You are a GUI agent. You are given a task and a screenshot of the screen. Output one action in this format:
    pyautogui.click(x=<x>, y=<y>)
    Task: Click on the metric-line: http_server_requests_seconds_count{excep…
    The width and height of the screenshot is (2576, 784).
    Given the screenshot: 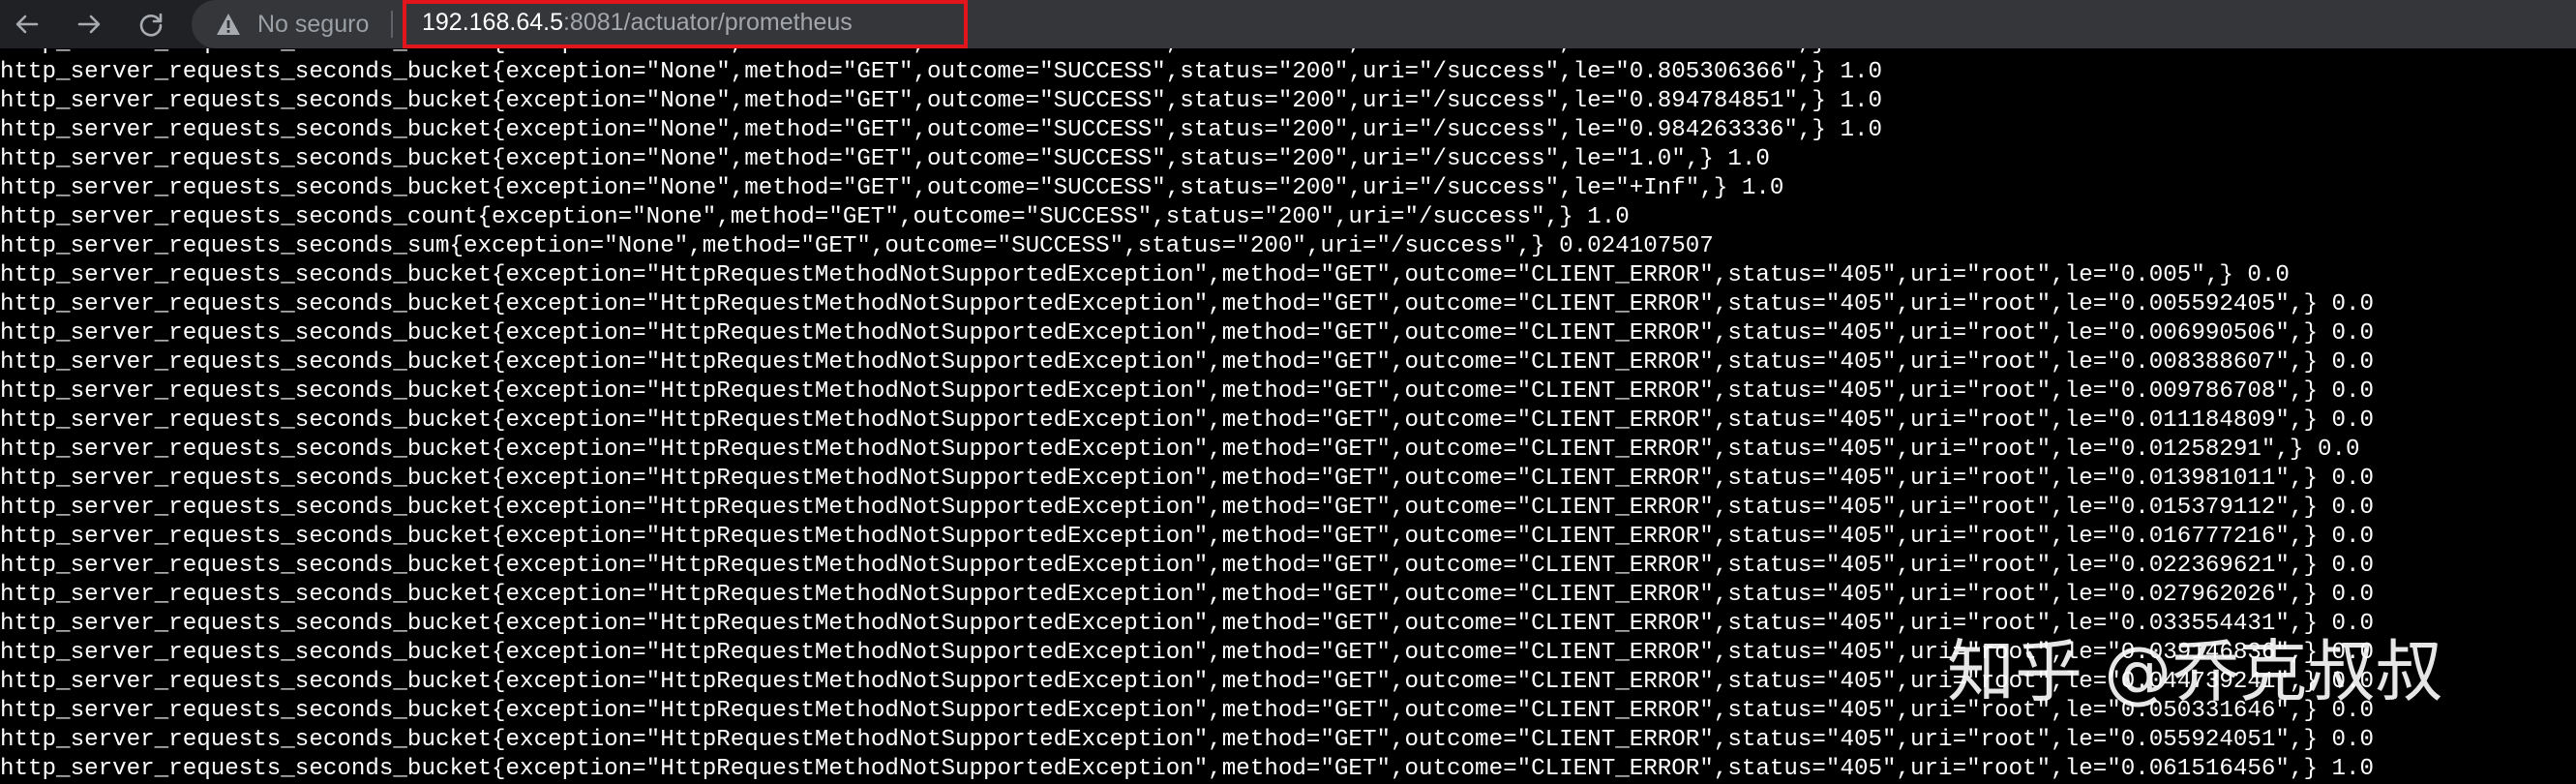 What is the action you would take?
    pyautogui.click(x=815, y=217)
    